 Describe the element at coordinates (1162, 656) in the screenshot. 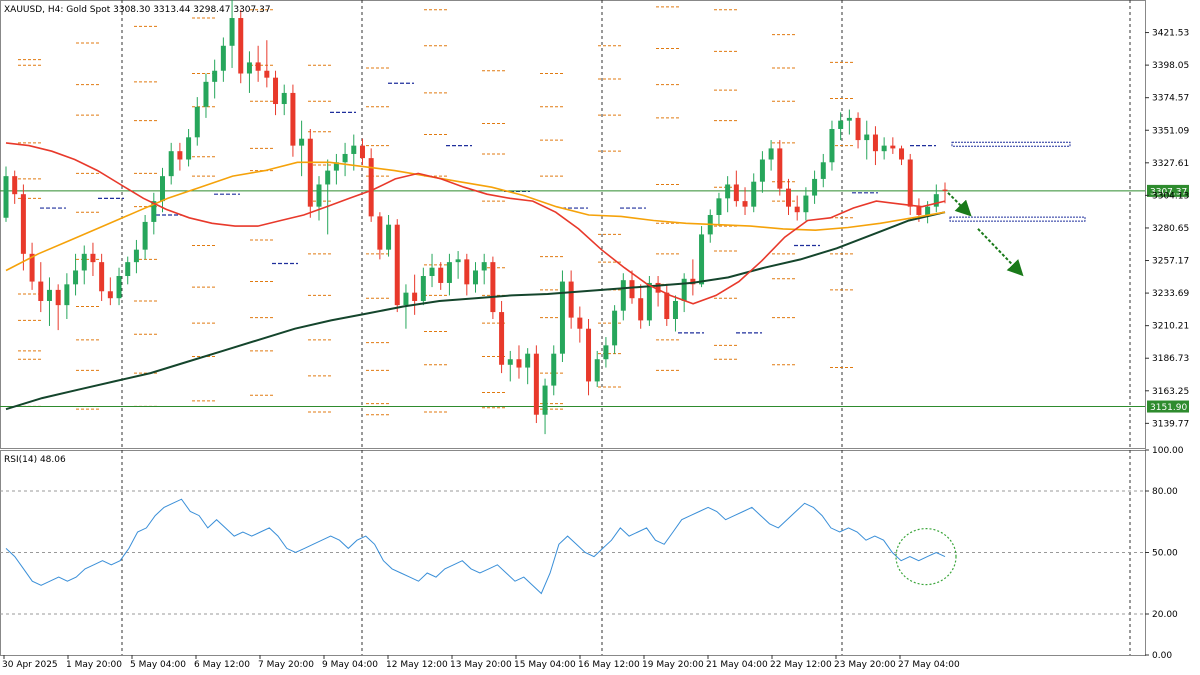

I see `rsi-axis-label: 0.00` at that location.